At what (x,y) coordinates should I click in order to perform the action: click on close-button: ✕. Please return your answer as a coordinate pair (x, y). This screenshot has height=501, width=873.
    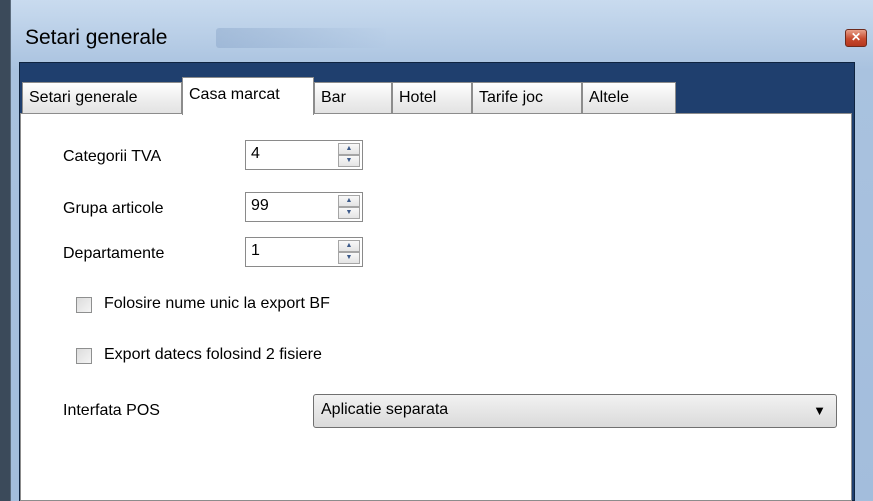
    Looking at the image, I should click on (856, 38).